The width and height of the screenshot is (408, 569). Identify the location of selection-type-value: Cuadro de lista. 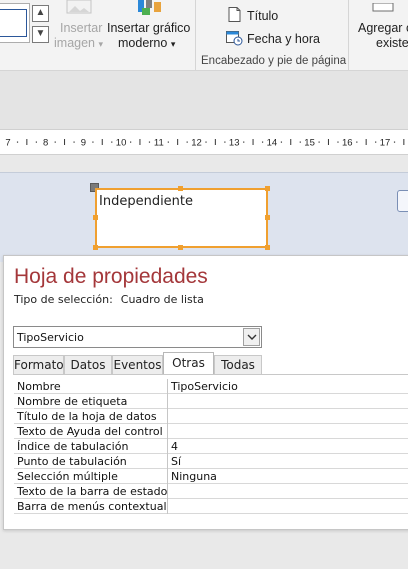
(162, 299).